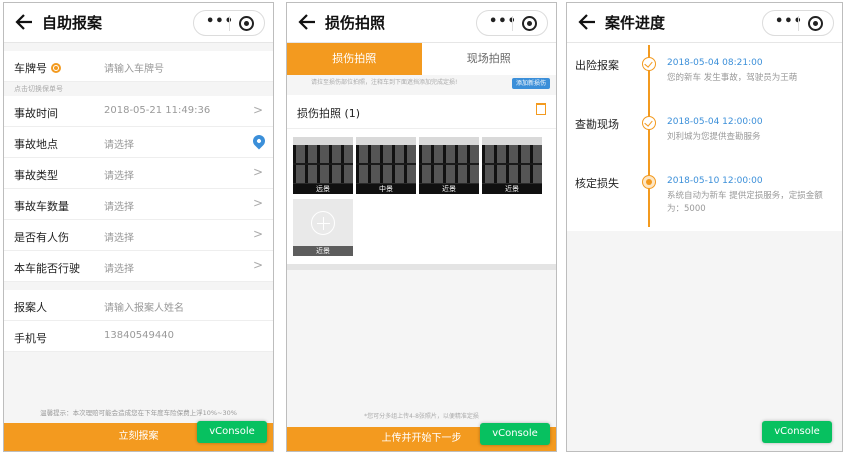 The width and height of the screenshot is (848, 454). I want to click on premium-warning: 温馨提示：本次理赔可能会造成您在下年度车险保费上浮10%~30%, so click(138, 413).